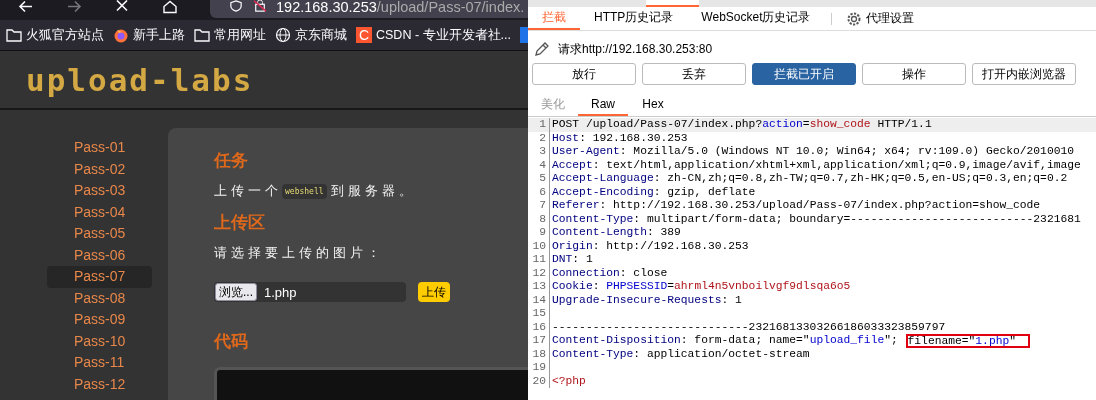  Describe the element at coordinates (311, 35) in the screenshot. I see `bookmark: 京东商城` at that location.